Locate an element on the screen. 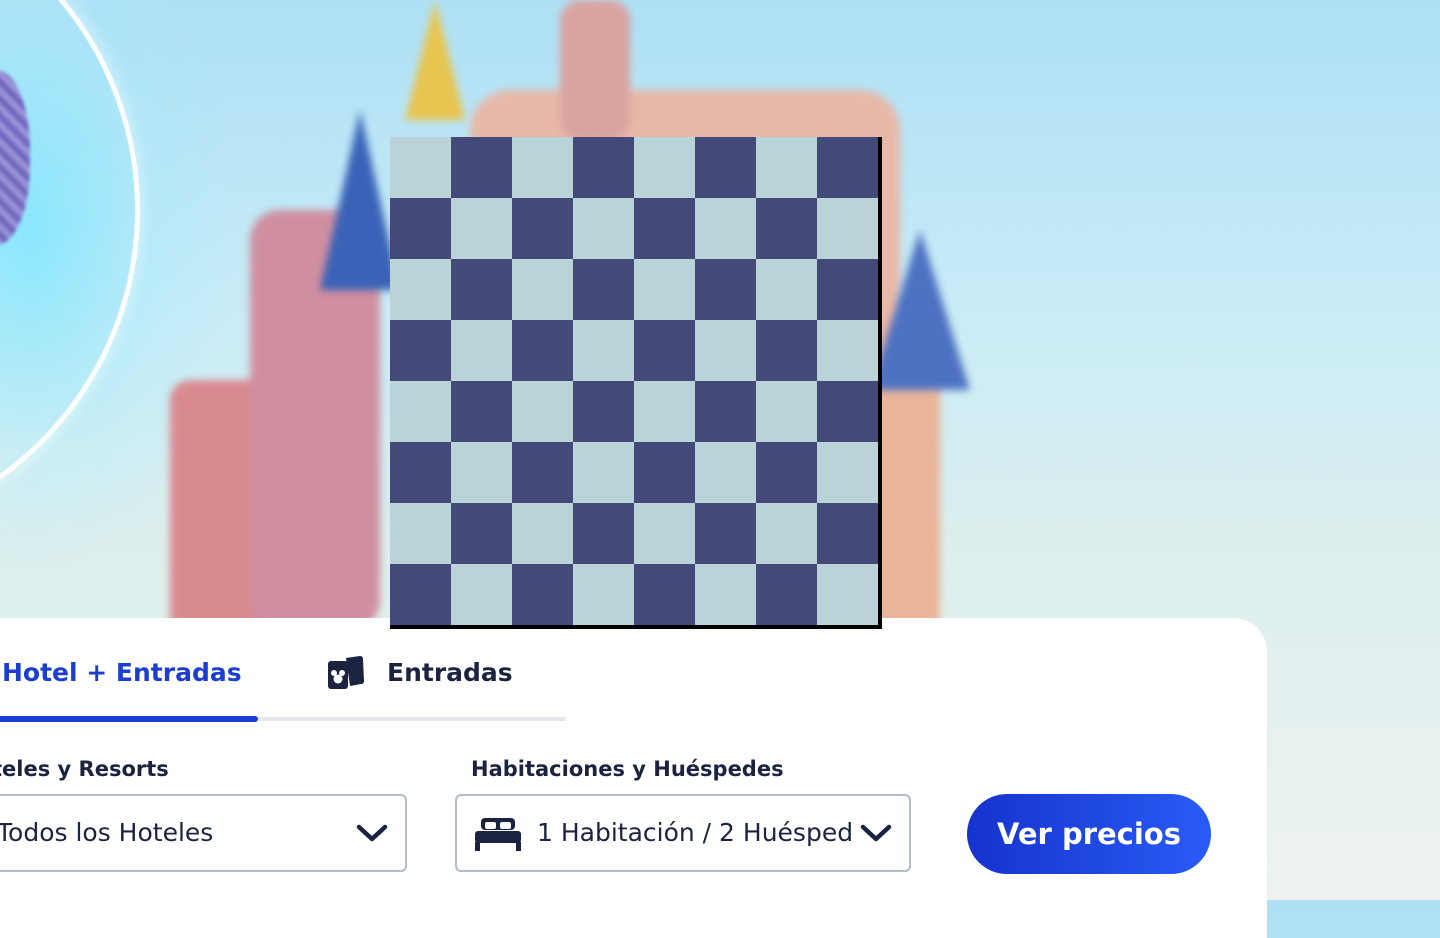 Image resolution: width=1440 pixels, height=938 pixels. bed-icon is located at coordinates (498, 834).